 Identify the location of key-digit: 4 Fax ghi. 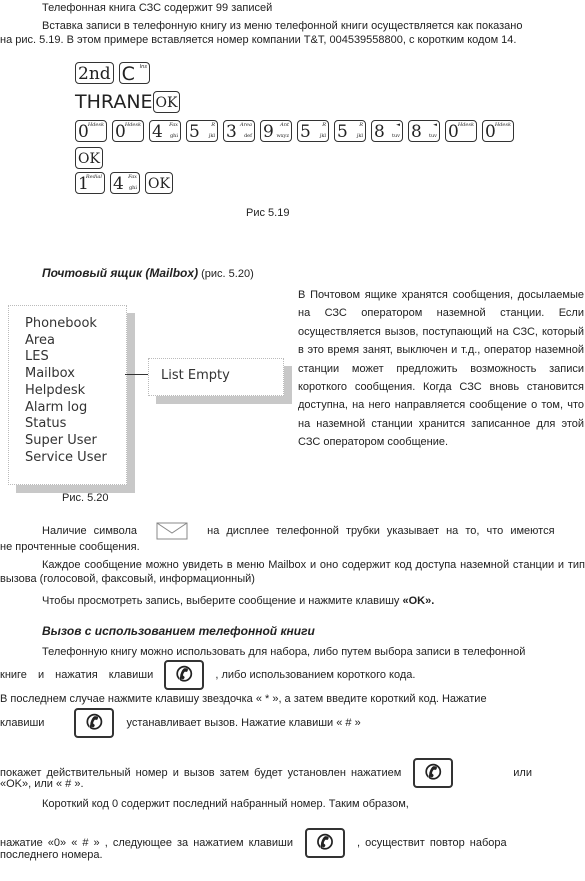
(165, 131).